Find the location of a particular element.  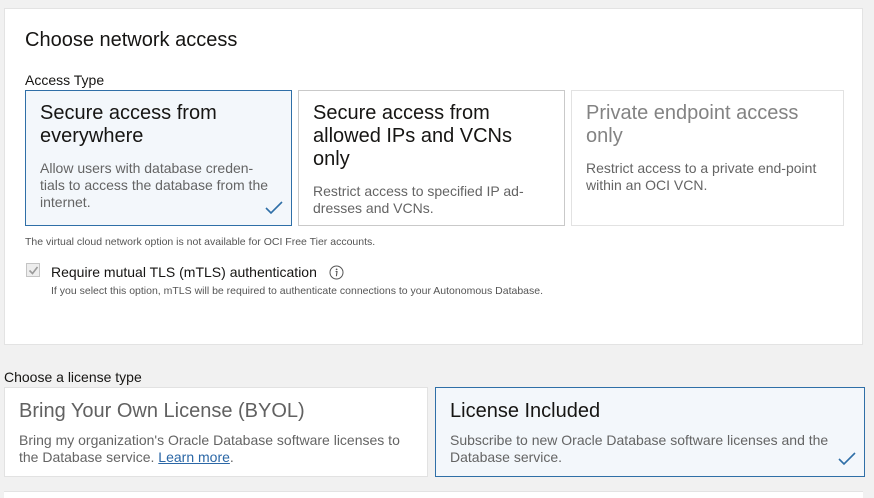

mtls-label: Require mutual TLS (mTLS) authentication is located at coordinates (184, 272).